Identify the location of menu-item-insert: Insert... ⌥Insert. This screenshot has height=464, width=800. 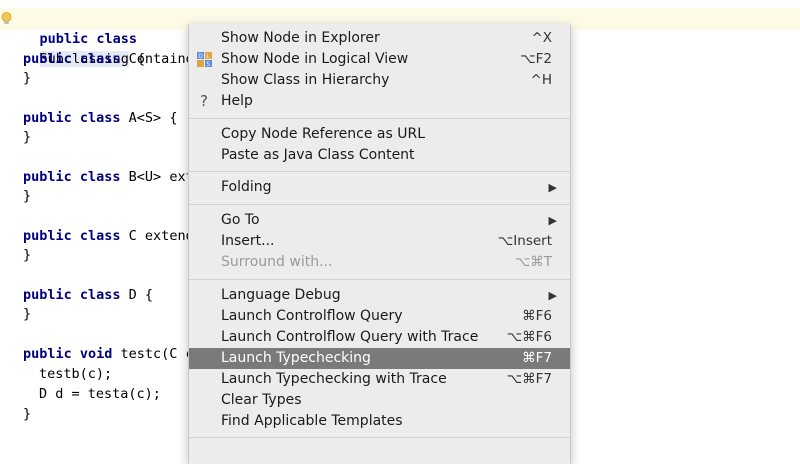
(379, 241).